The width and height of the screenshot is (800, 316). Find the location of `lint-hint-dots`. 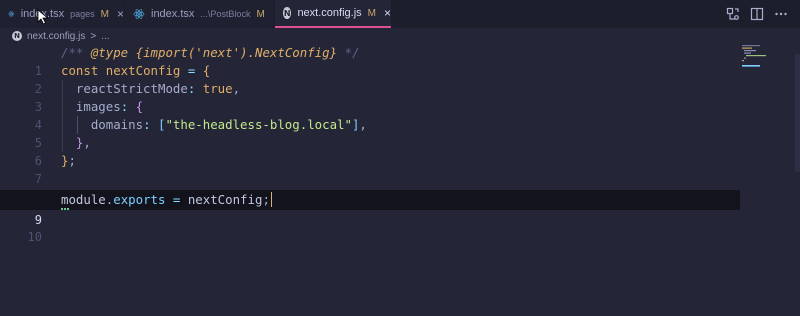

lint-hint-dots is located at coordinates (65, 209).